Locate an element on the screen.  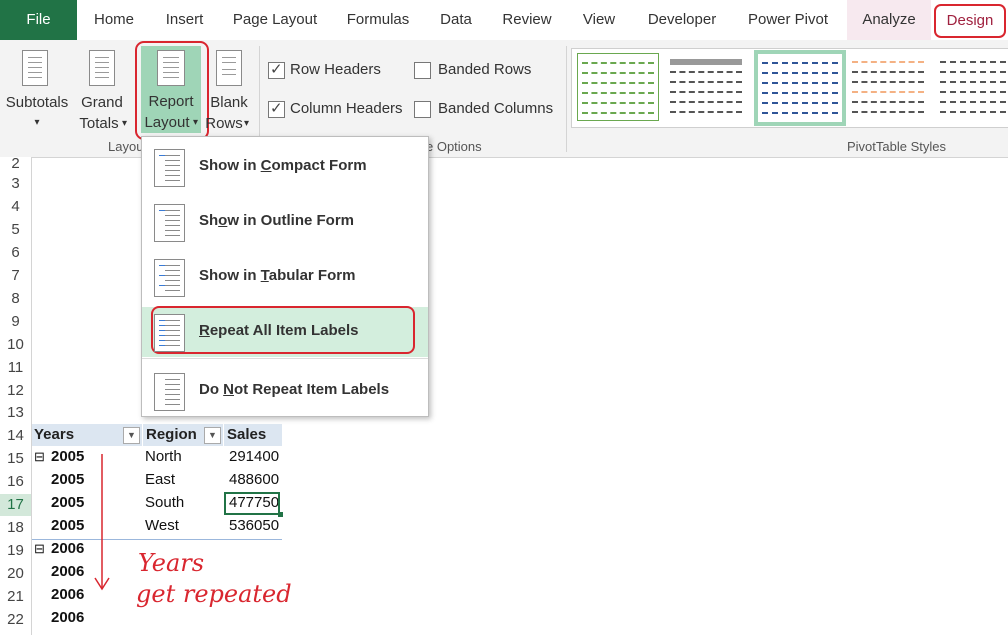
row-number: 2 is located at coordinates (15, 163).